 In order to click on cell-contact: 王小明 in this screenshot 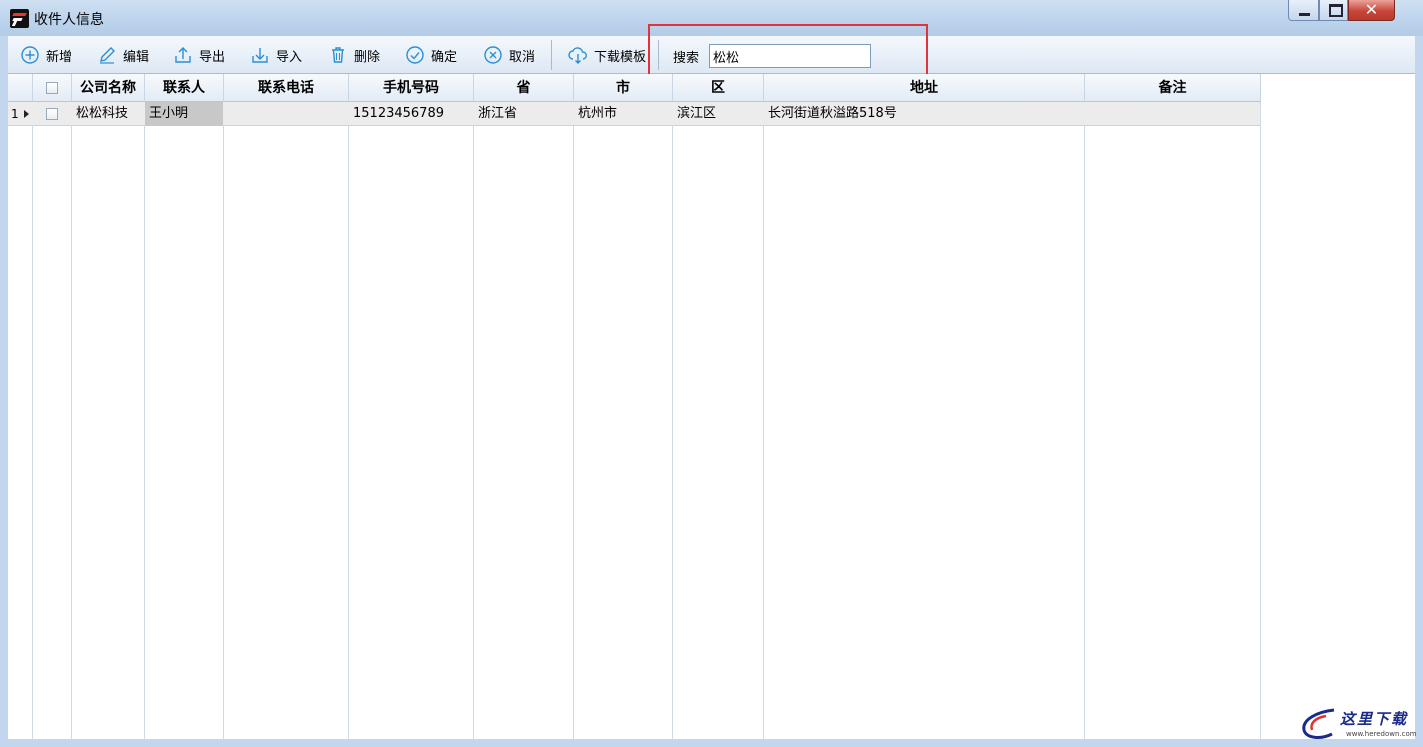, I will do `click(184, 114)`.